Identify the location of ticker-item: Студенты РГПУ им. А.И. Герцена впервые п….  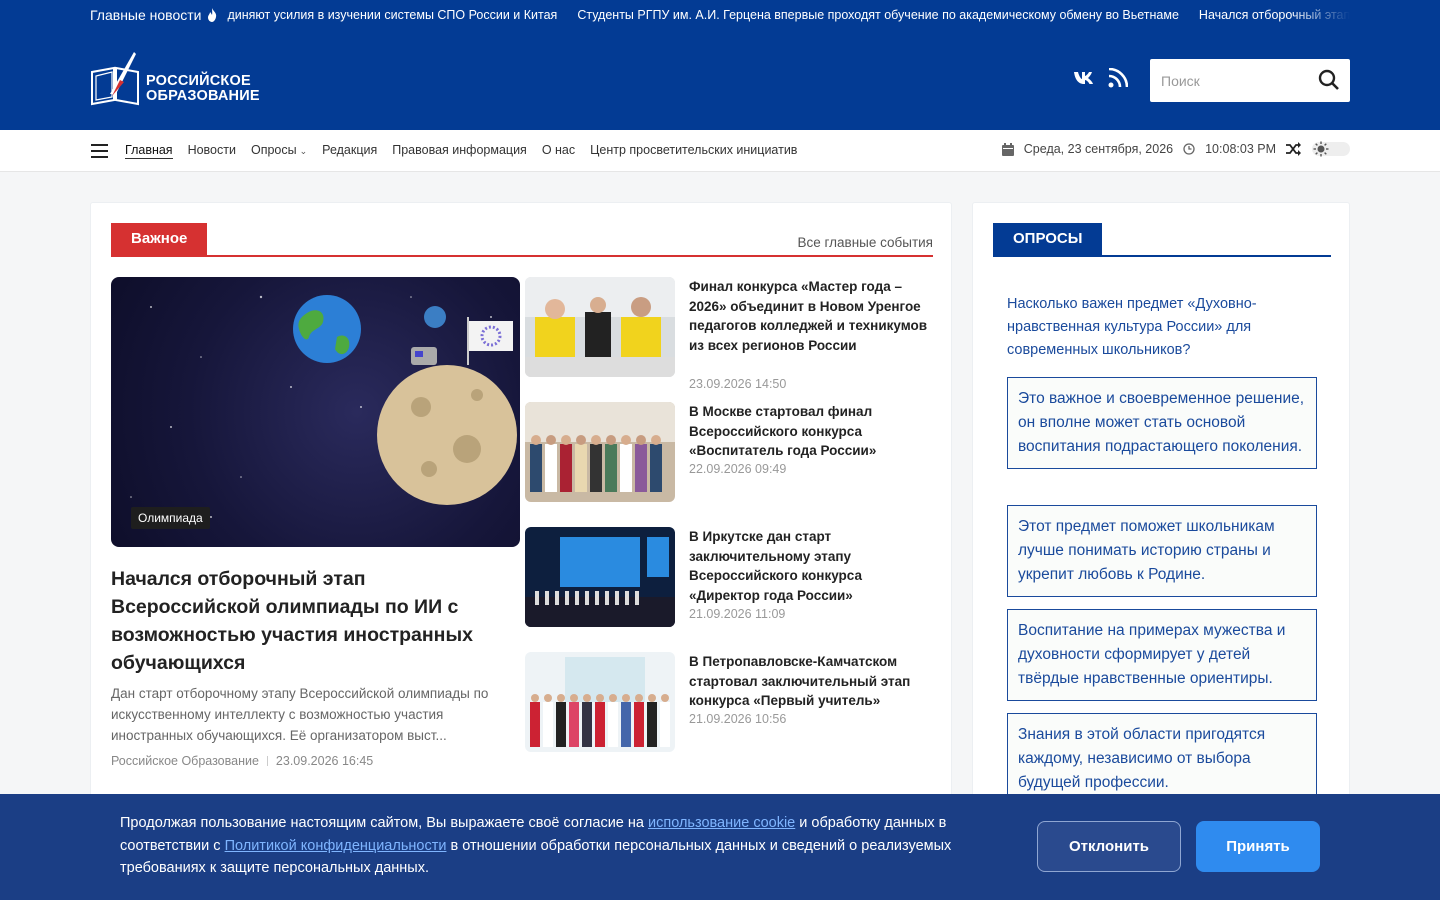
(878, 15).